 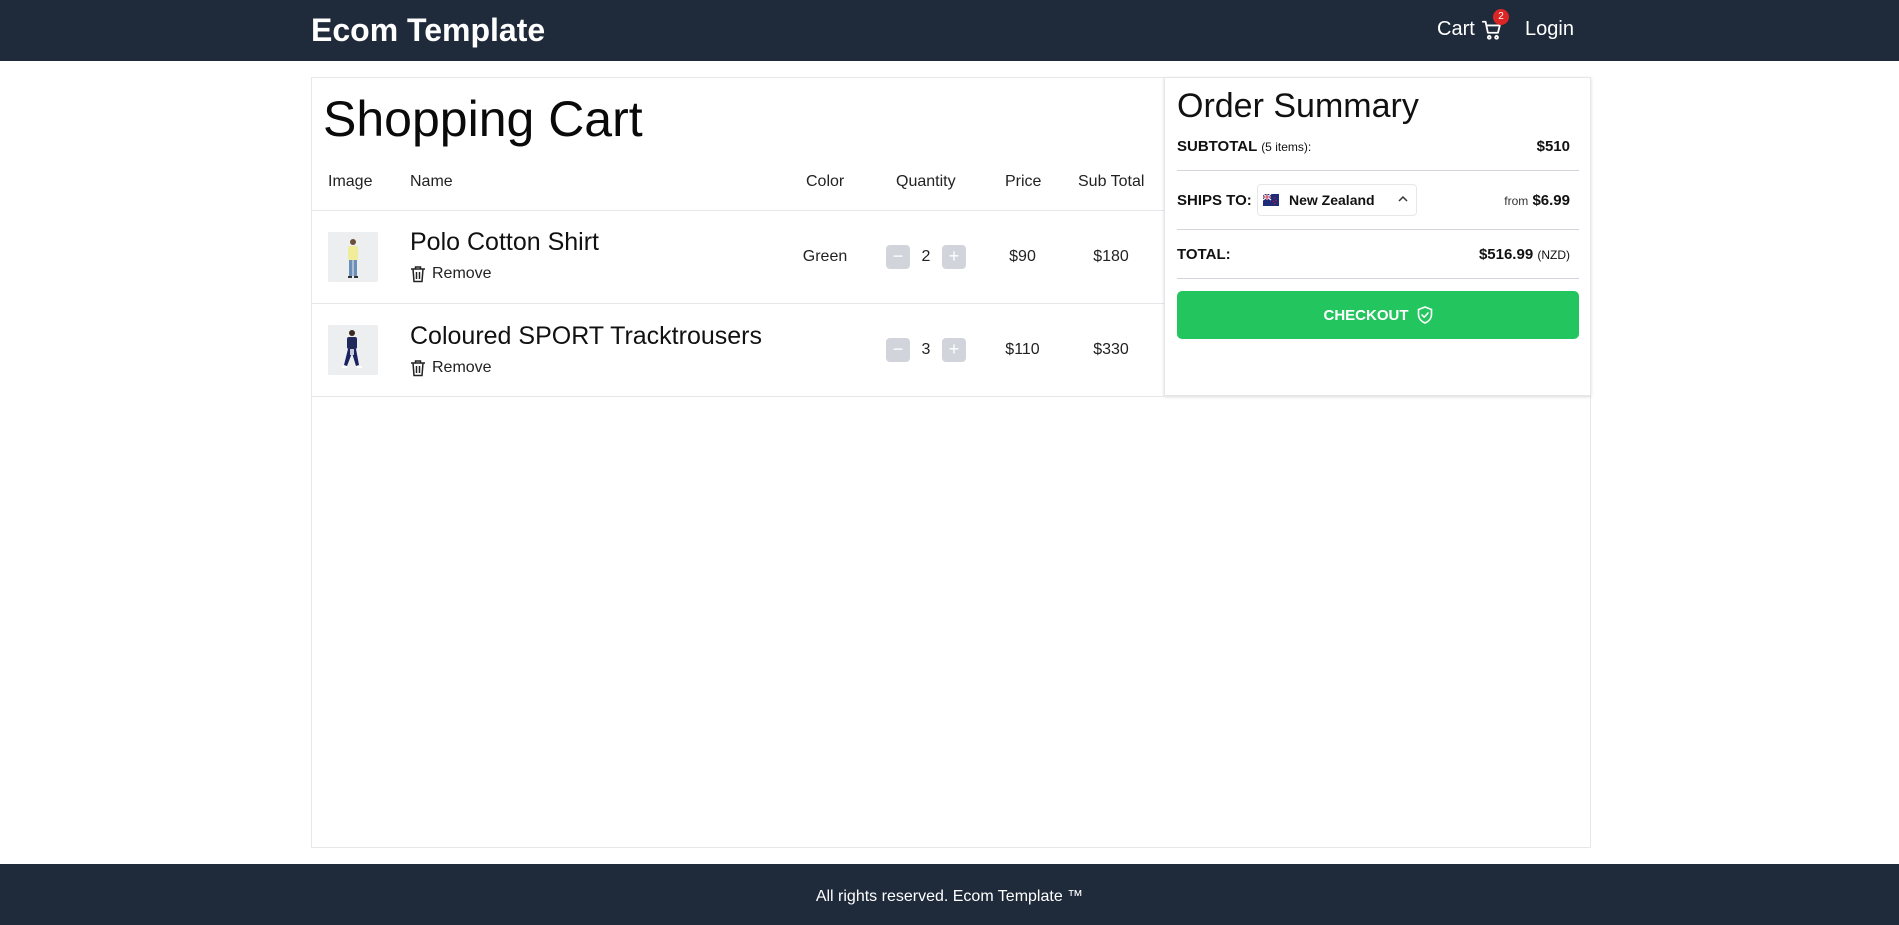 I want to click on subtotal-label: SUBTOTAL (5 items):, so click(x=1244, y=146).